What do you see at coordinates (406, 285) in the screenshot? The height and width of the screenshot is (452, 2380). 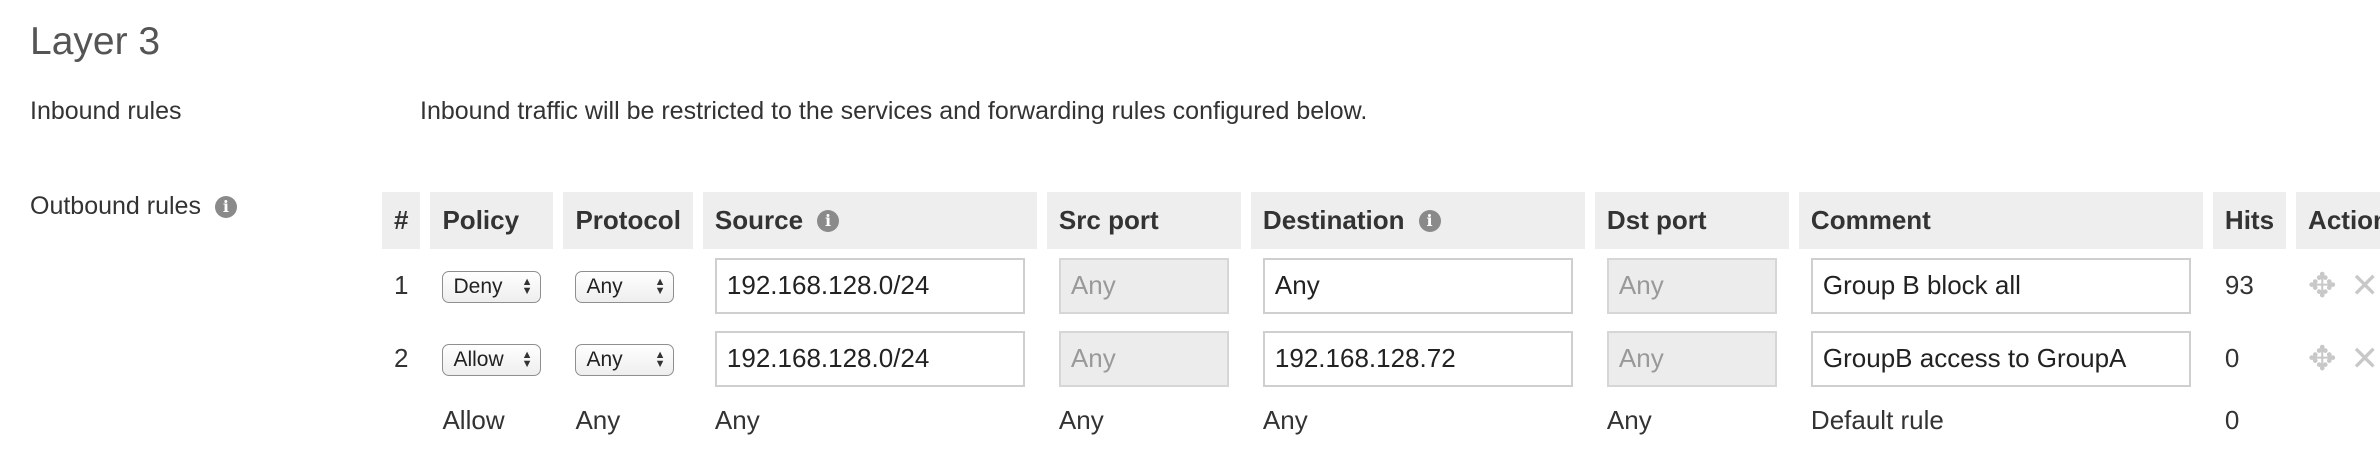 I see `rule-number: 1` at bounding box center [406, 285].